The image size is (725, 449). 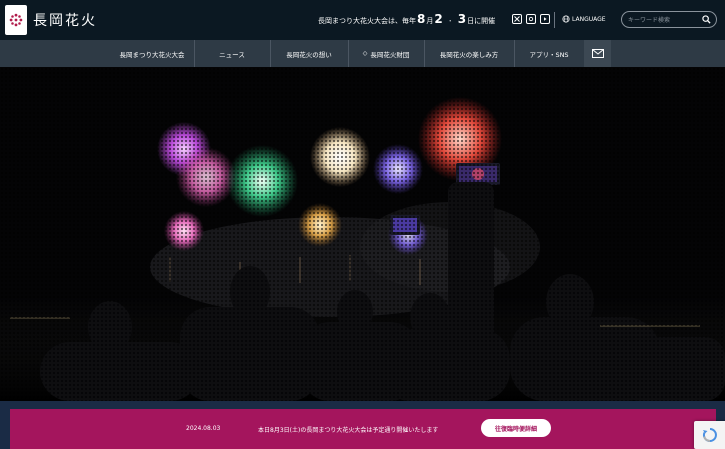 What do you see at coordinates (309, 53) in the screenshot?
I see `nav-item-thoughts: 長岡花火の想い` at bounding box center [309, 53].